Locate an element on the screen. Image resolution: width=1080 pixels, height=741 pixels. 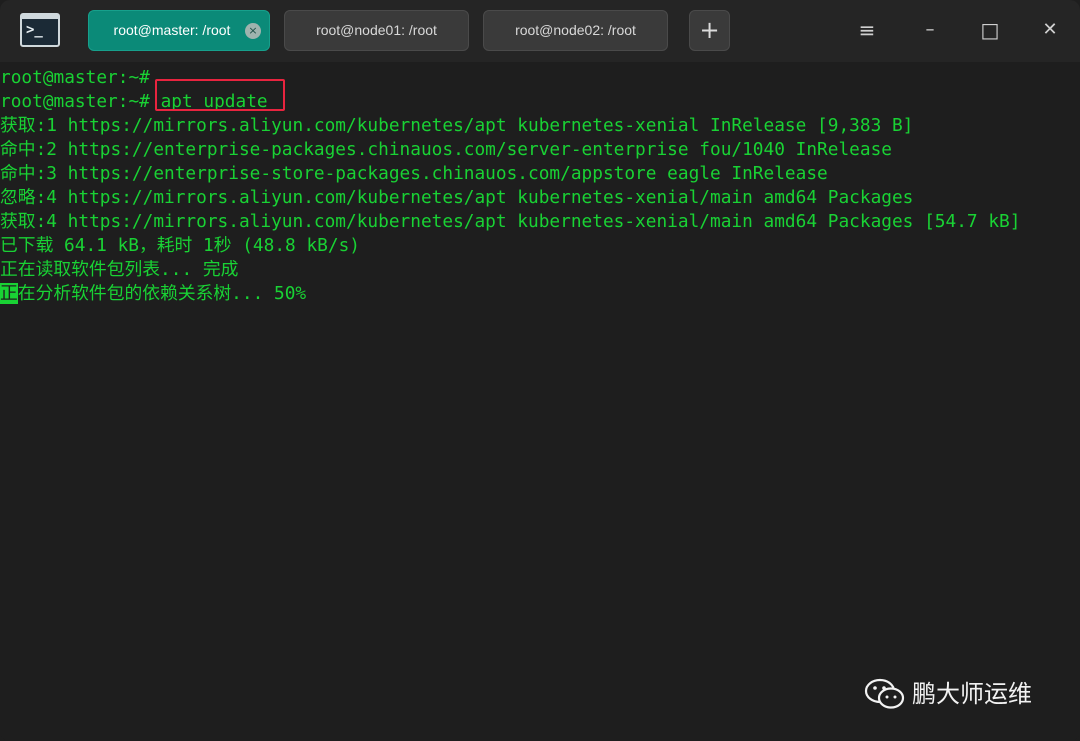
wechat-icon is located at coordinates (884, 693).